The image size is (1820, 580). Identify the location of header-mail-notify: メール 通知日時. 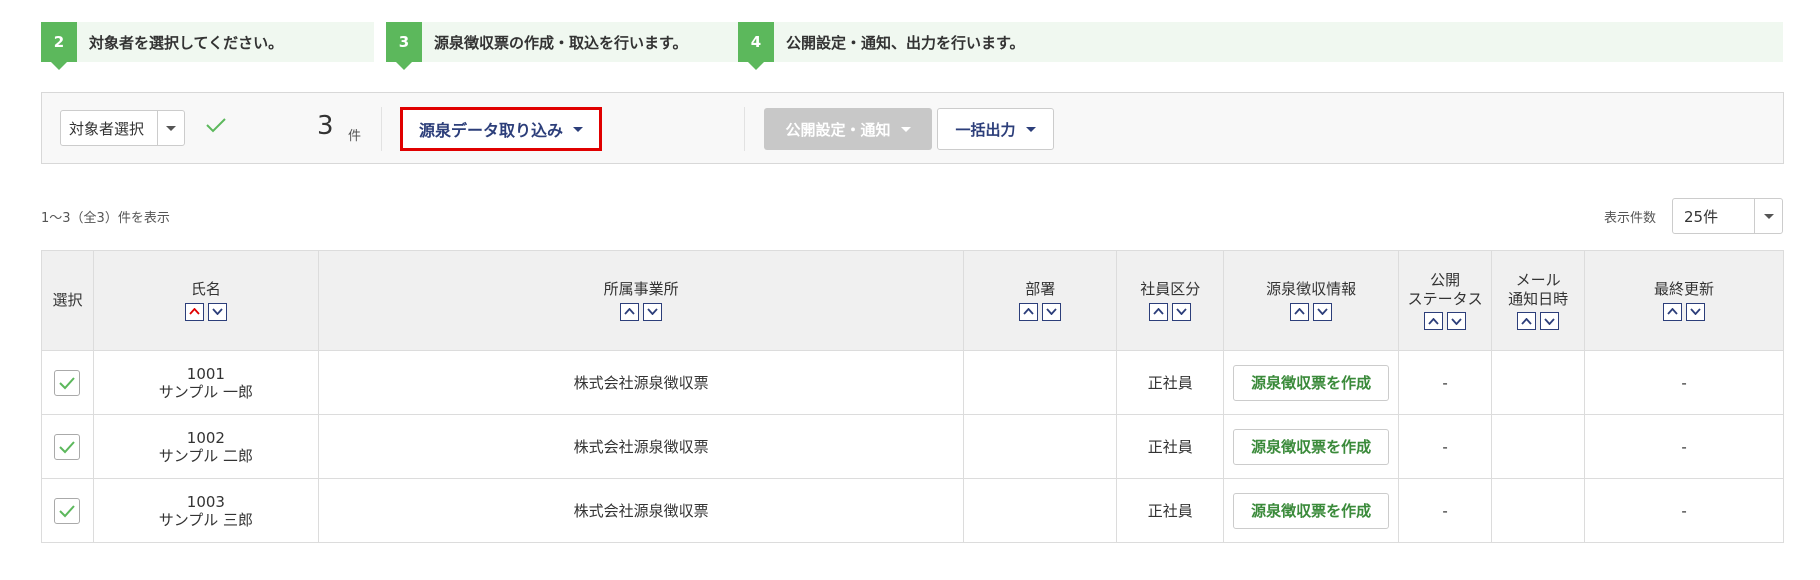
(1538, 300).